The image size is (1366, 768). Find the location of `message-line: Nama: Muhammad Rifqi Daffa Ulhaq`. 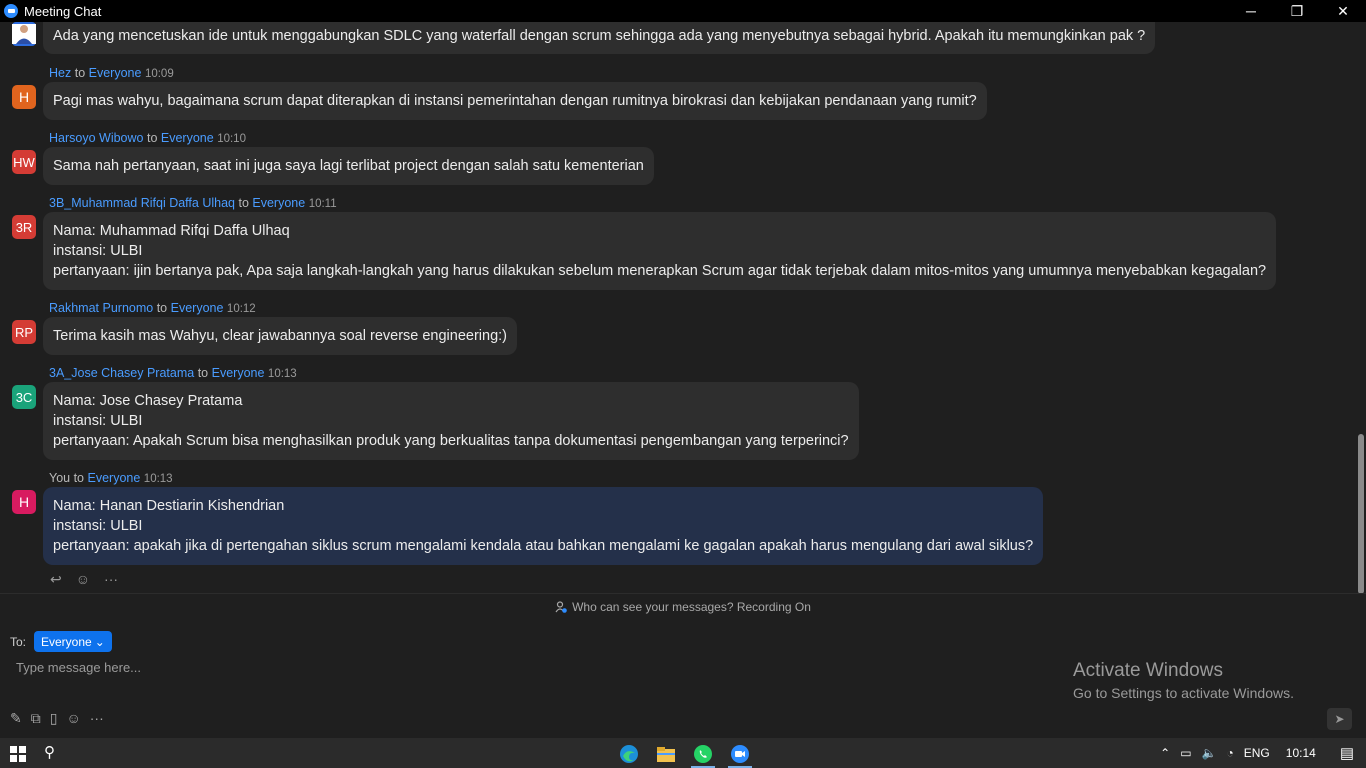

message-line: Nama: Muhammad Rifqi Daffa Ulhaq is located at coordinates (171, 231).